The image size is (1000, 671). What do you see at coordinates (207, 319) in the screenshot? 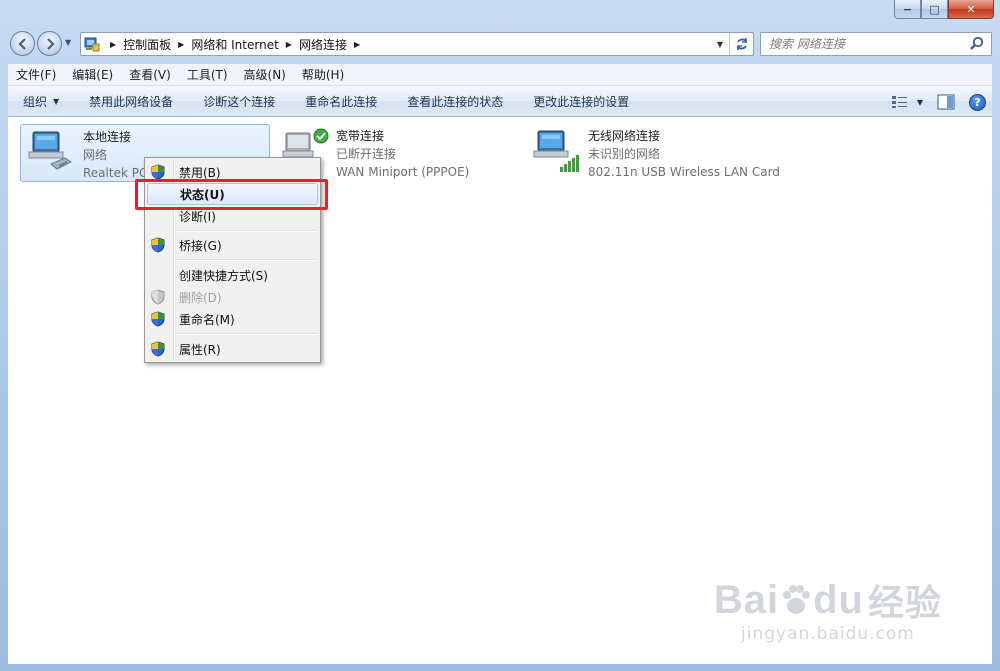
I see `ctx-label: 重命名(M)` at bounding box center [207, 319].